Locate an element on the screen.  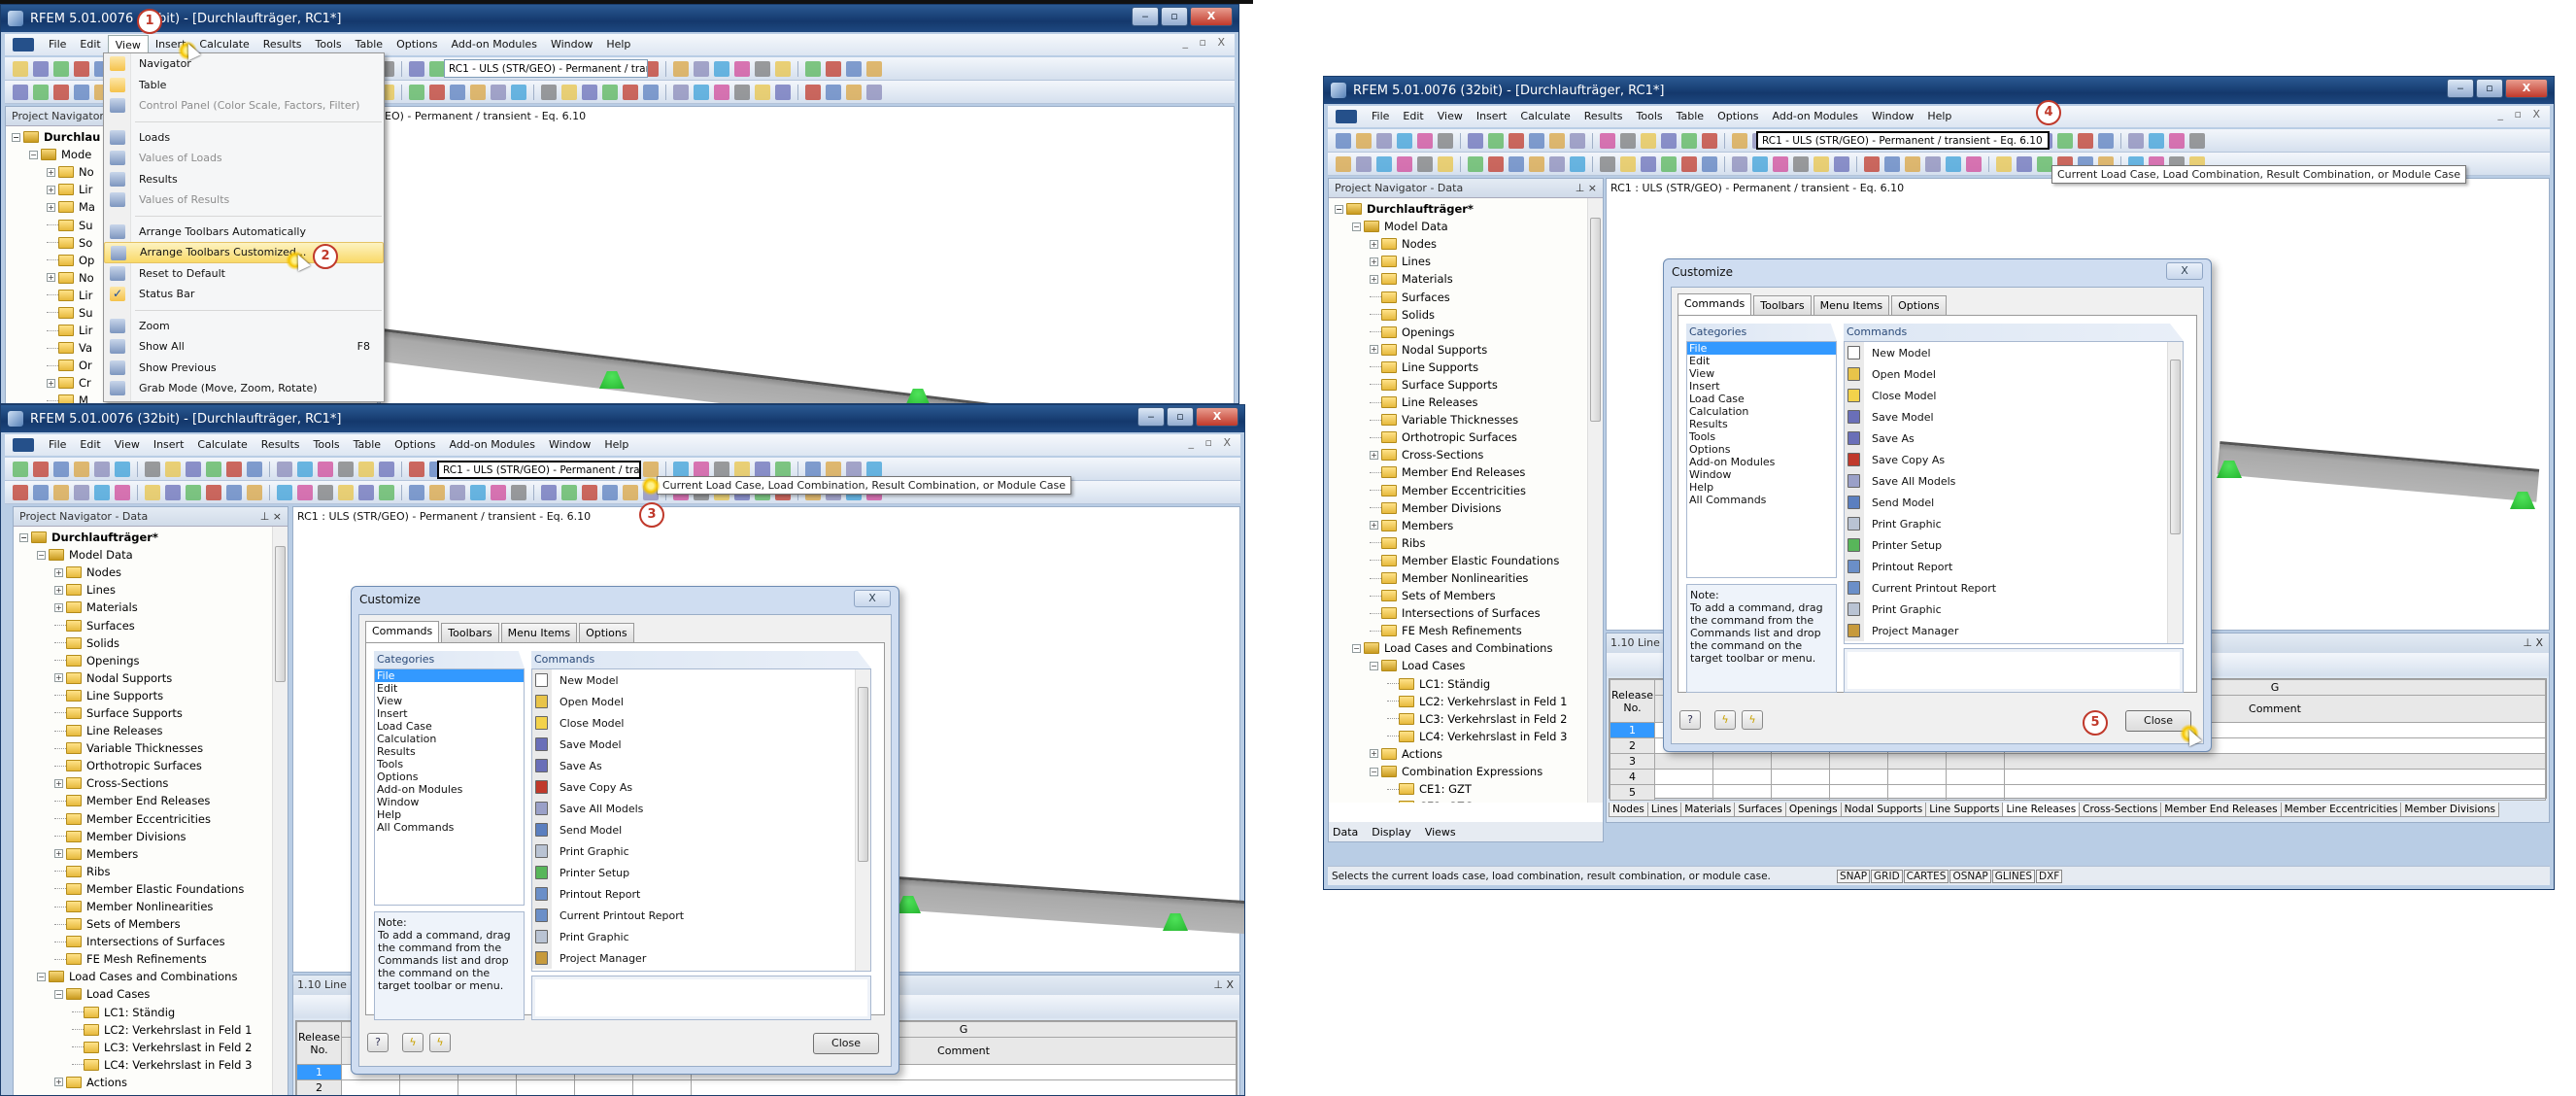
tree-item: + Lines is located at coordinates (143, 590).